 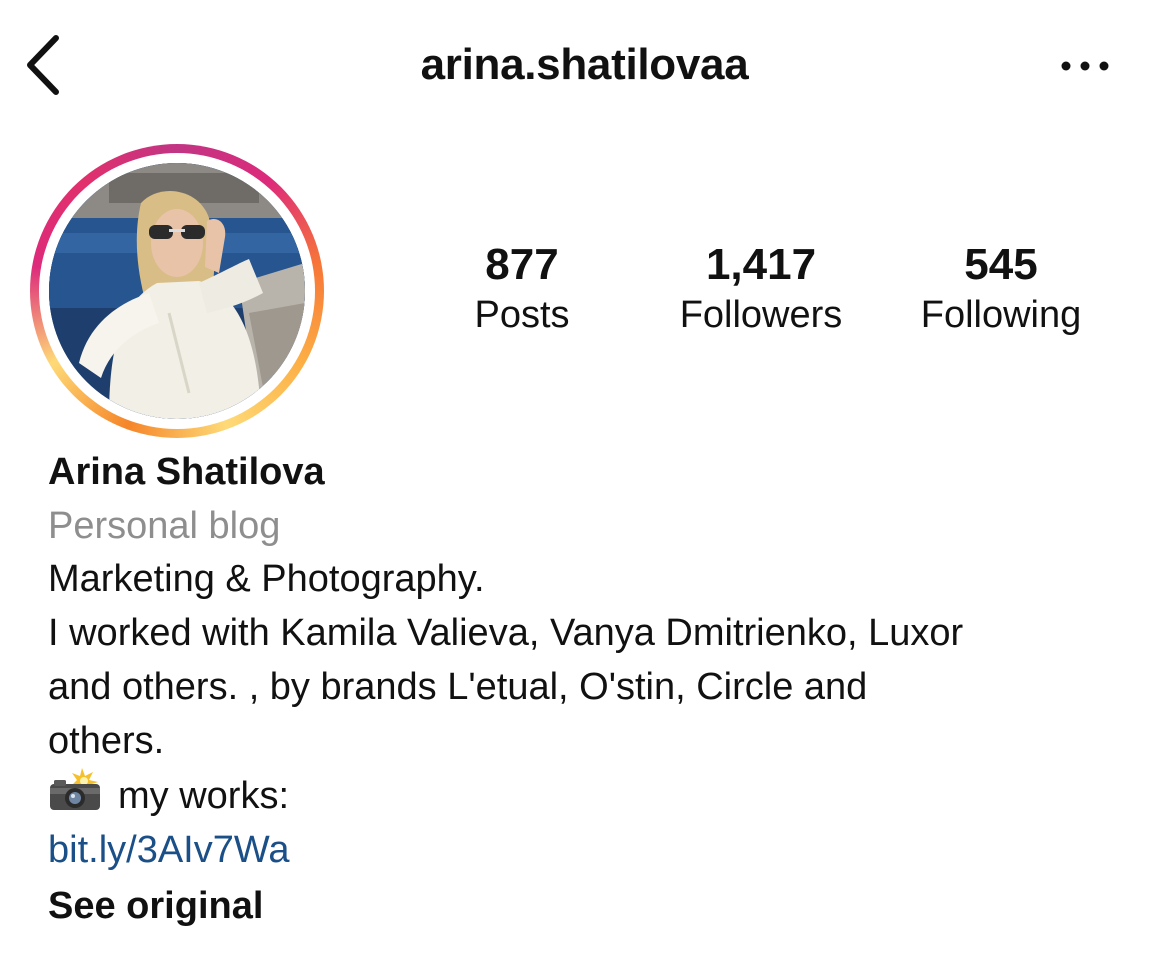 I want to click on profile-header: arina.shatilovaa, so click(x=584, y=65).